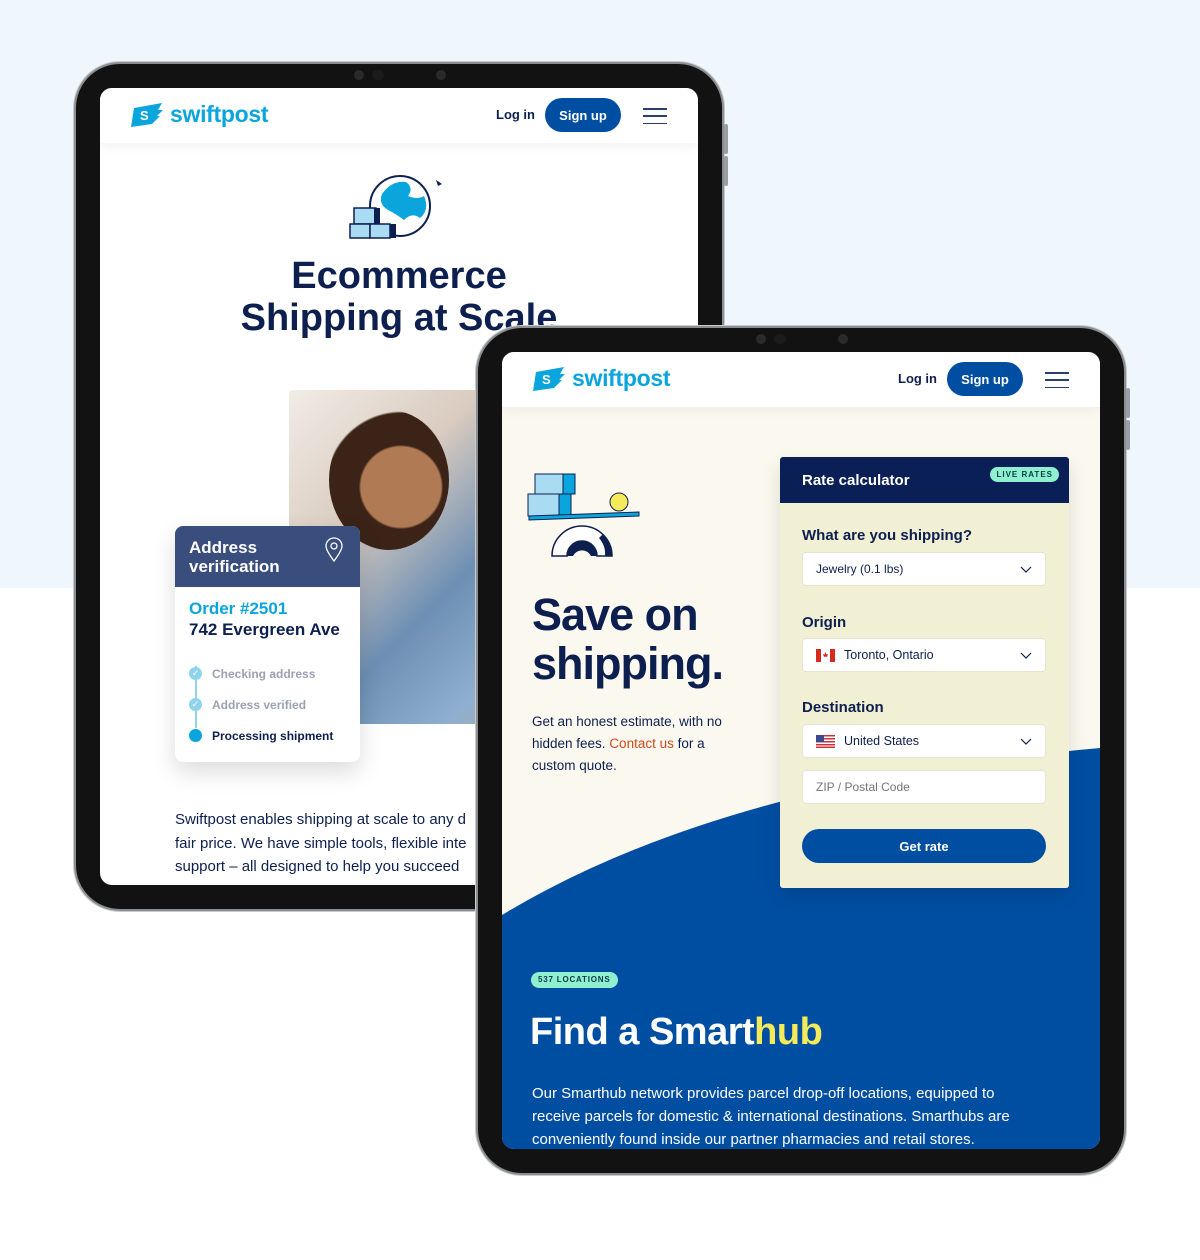 This screenshot has width=1200, height=1260. Describe the element at coordinates (399, 276) in the screenshot. I see `hero-title-line: Ecommerce` at that location.